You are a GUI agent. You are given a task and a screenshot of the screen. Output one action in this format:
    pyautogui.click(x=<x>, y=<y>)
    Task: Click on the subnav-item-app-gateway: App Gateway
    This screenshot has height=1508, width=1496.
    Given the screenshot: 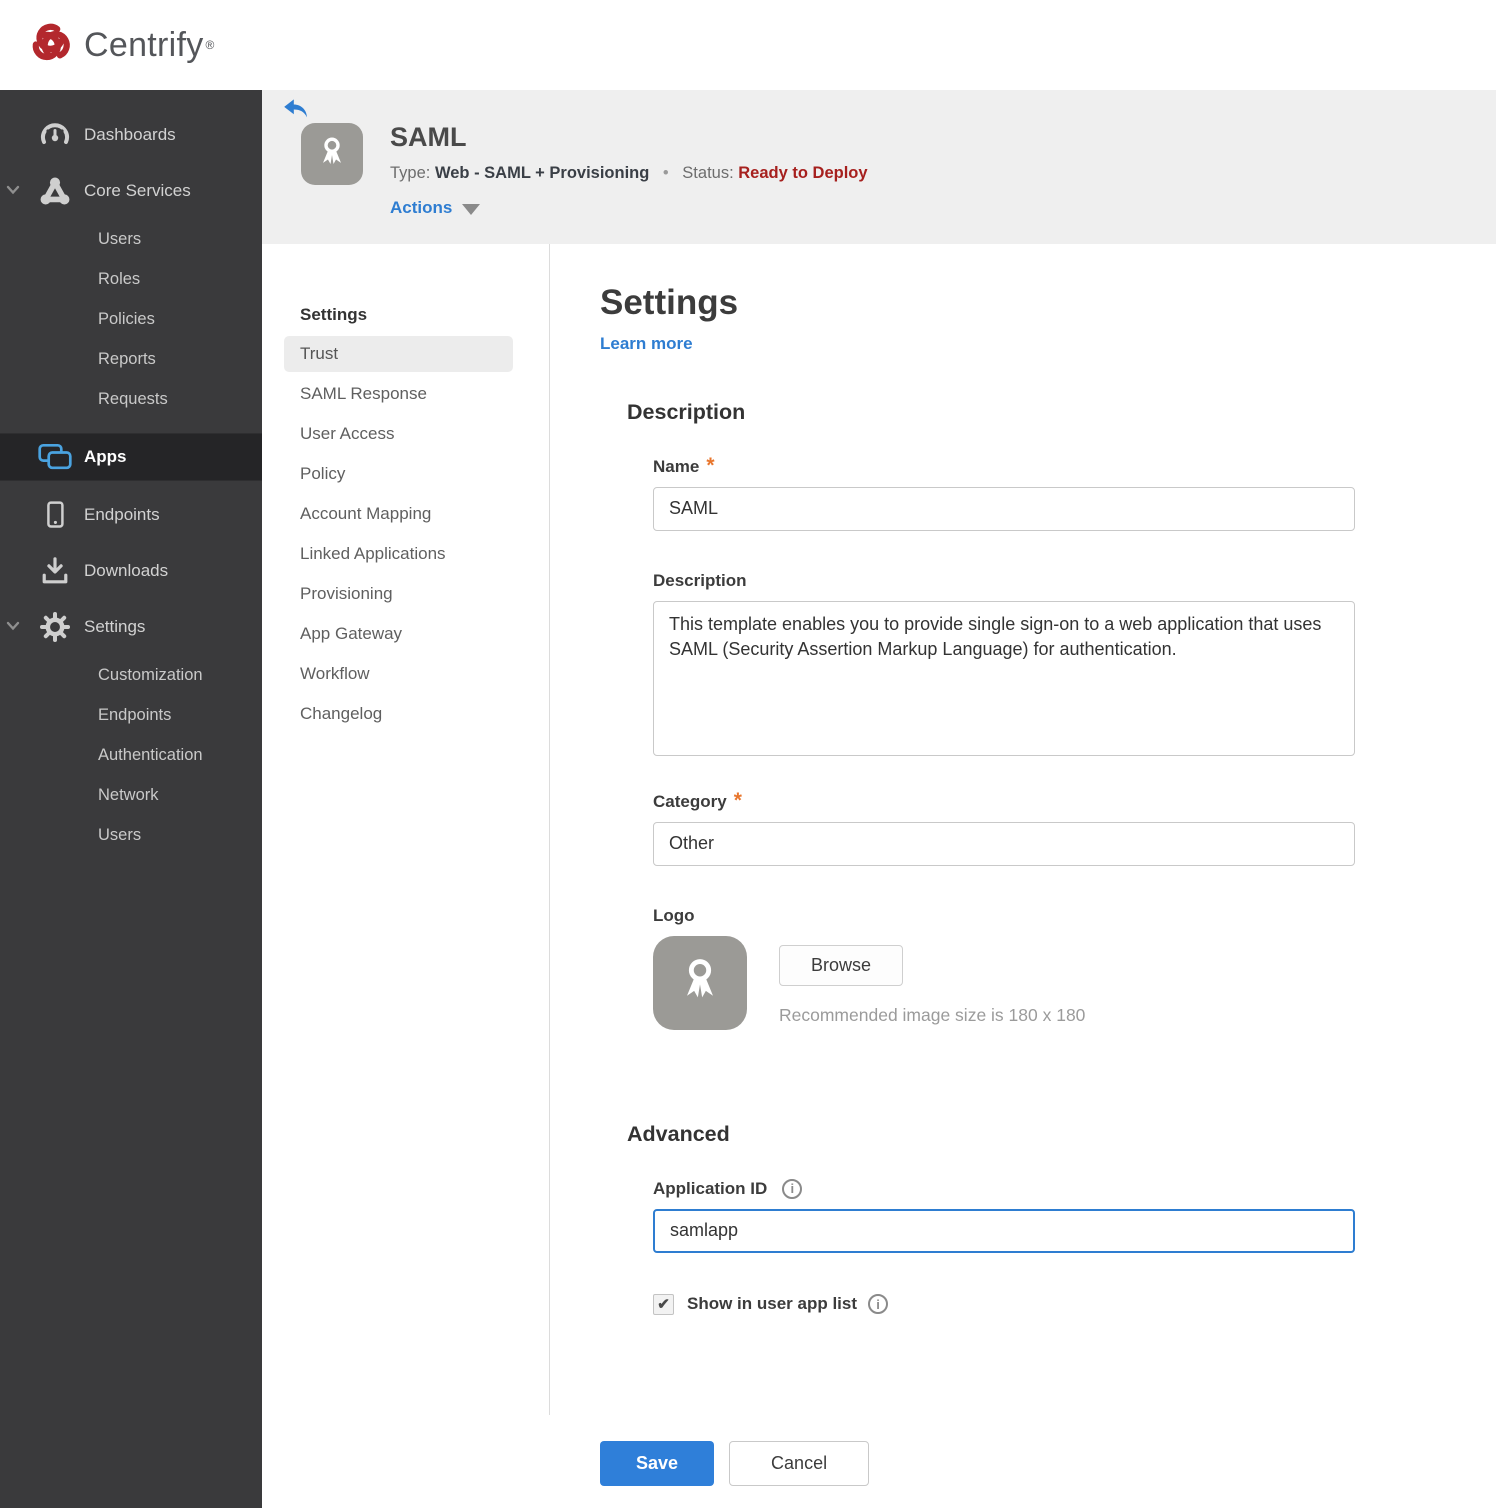 What is the action you would take?
    pyautogui.click(x=398, y=634)
    